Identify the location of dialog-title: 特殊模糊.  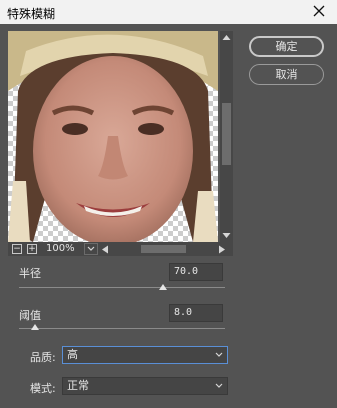
(31, 14).